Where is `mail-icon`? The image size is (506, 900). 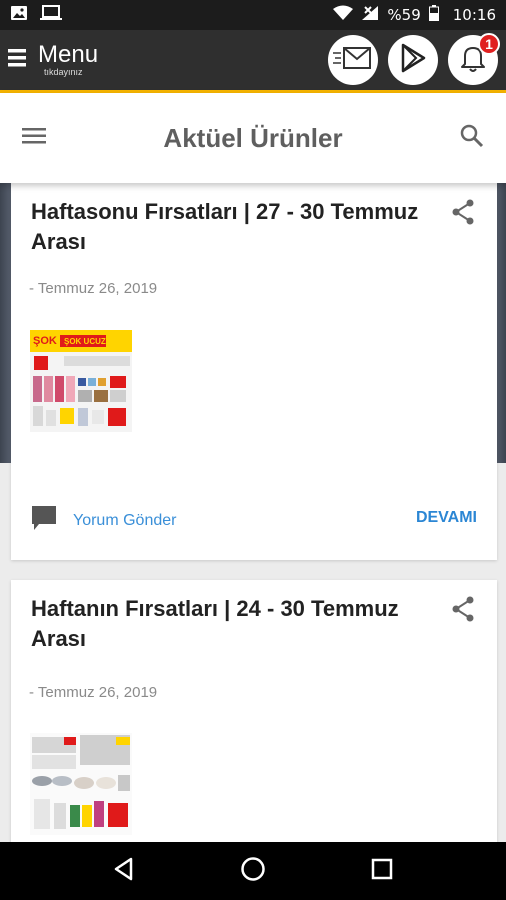 mail-icon is located at coordinates (353, 60).